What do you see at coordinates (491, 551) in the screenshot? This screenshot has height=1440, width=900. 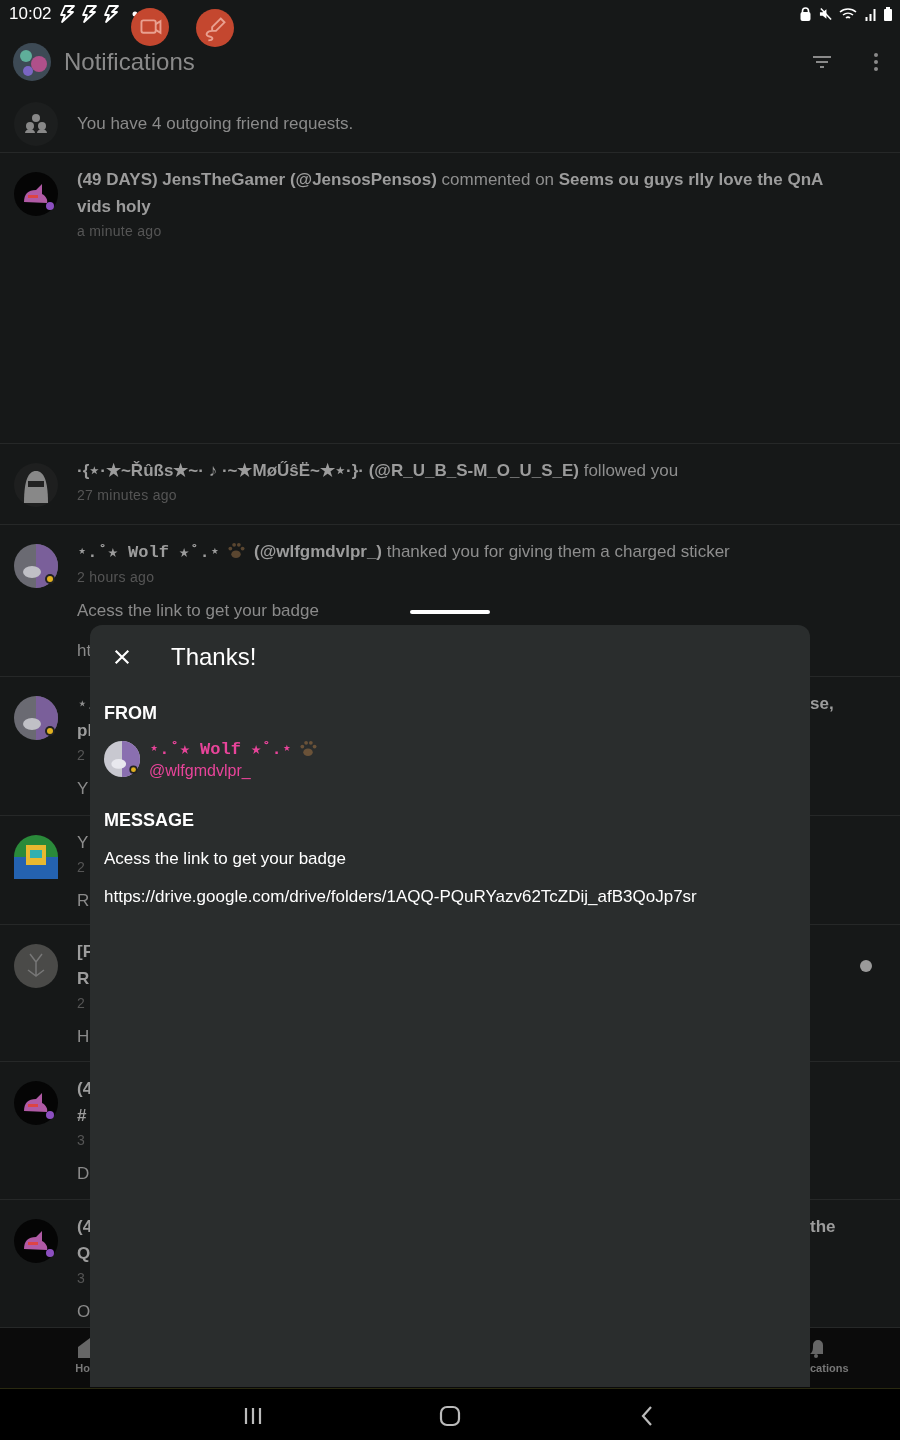 I see `notification-title: (@wlfgmdvlpr_) thanked you for giving them a charged sticker` at bounding box center [491, 551].